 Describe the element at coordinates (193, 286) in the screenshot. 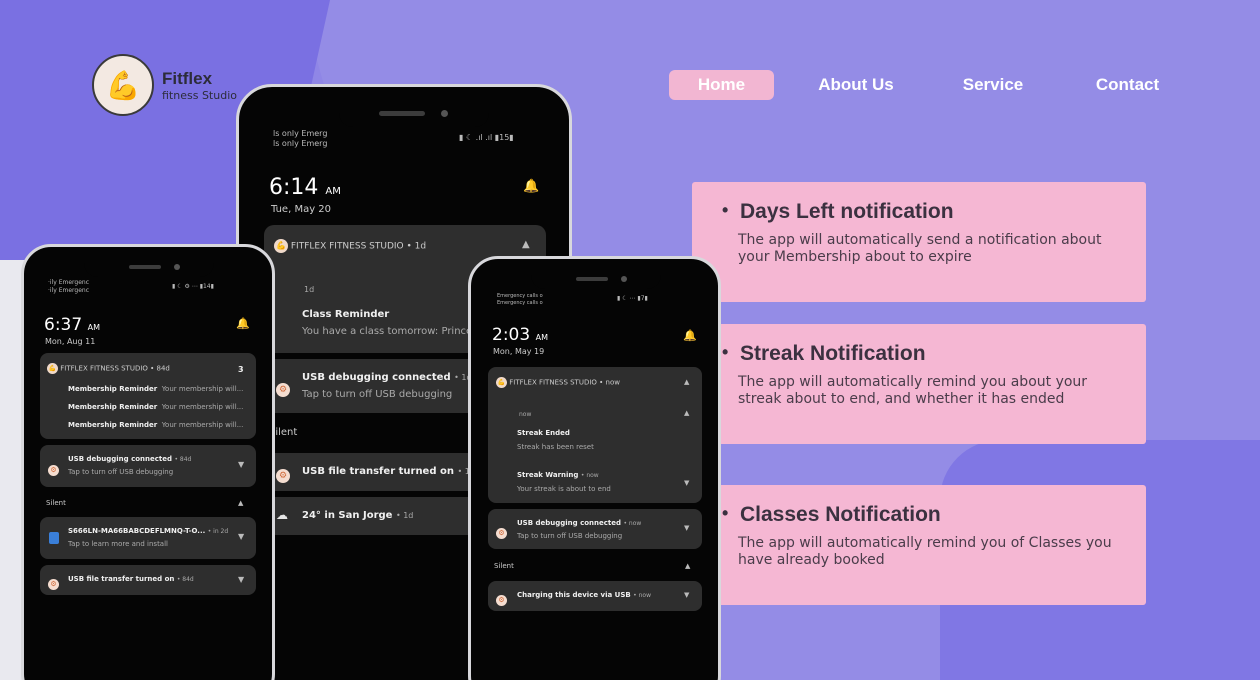

I see `status-icons: ▮ ☾ ⚙ ⋯ ▮14▮` at that location.